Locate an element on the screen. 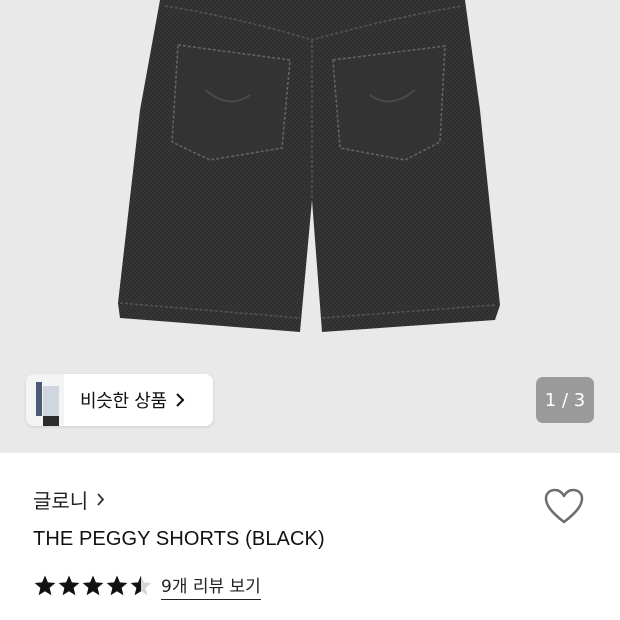 Image resolution: width=620 pixels, height=620 pixels. rating-row: 9개 리뷰 보기 is located at coordinates (147, 586).